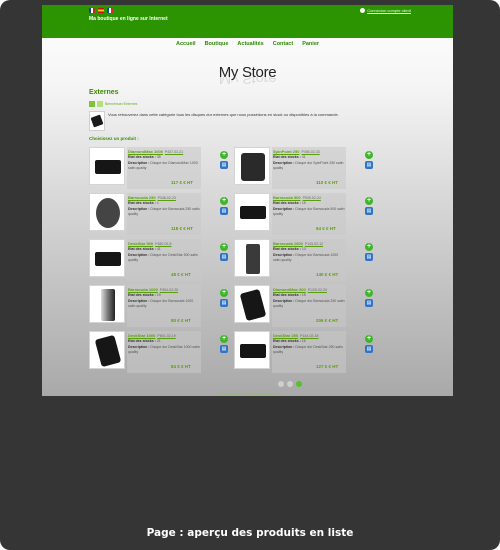  I want to click on spanish-flag-icon, so click(101, 10).